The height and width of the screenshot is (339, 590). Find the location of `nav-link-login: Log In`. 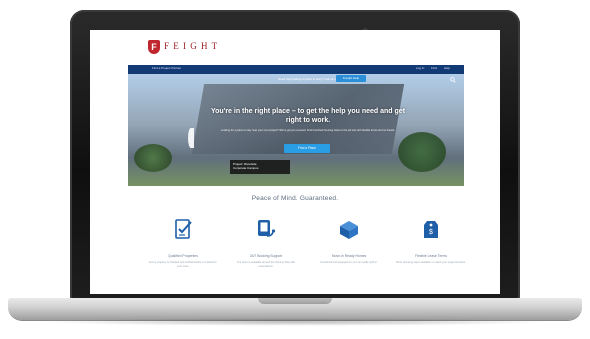

nav-link-login: Log In is located at coordinates (420, 68).